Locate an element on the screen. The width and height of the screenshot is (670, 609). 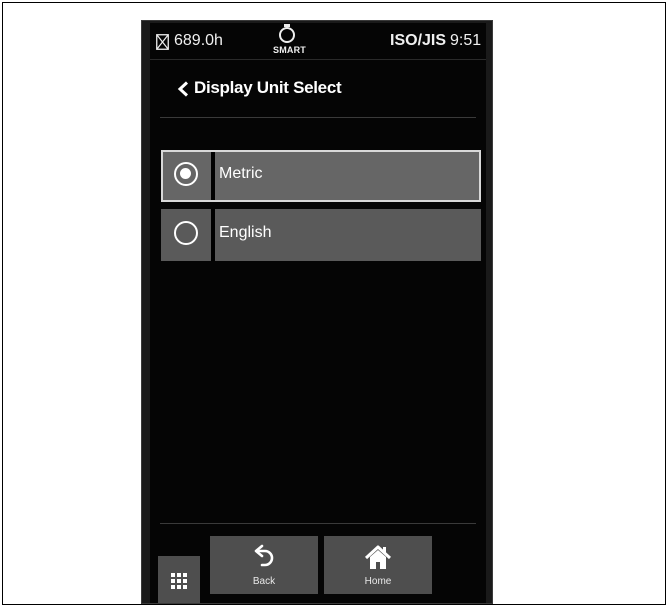
undo-arrow-icon is located at coordinates (264, 555).